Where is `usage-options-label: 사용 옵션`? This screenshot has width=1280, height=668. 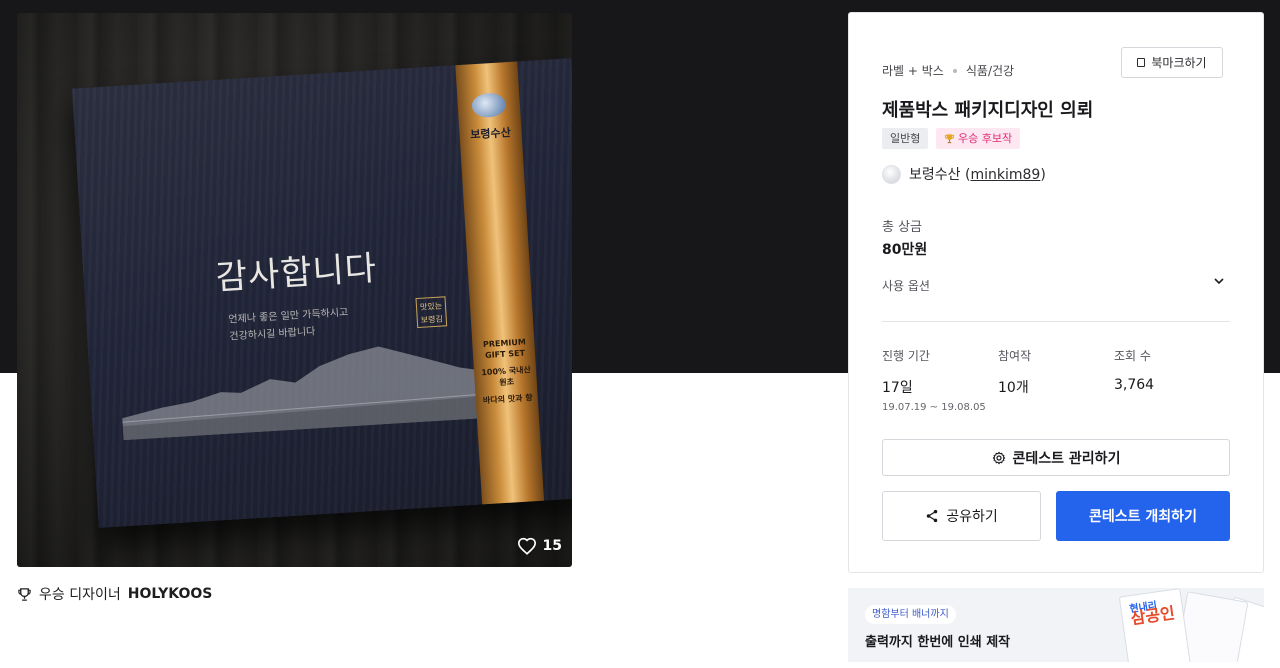 usage-options-label: 사용 옵션 is located at coordinates (906, 285).